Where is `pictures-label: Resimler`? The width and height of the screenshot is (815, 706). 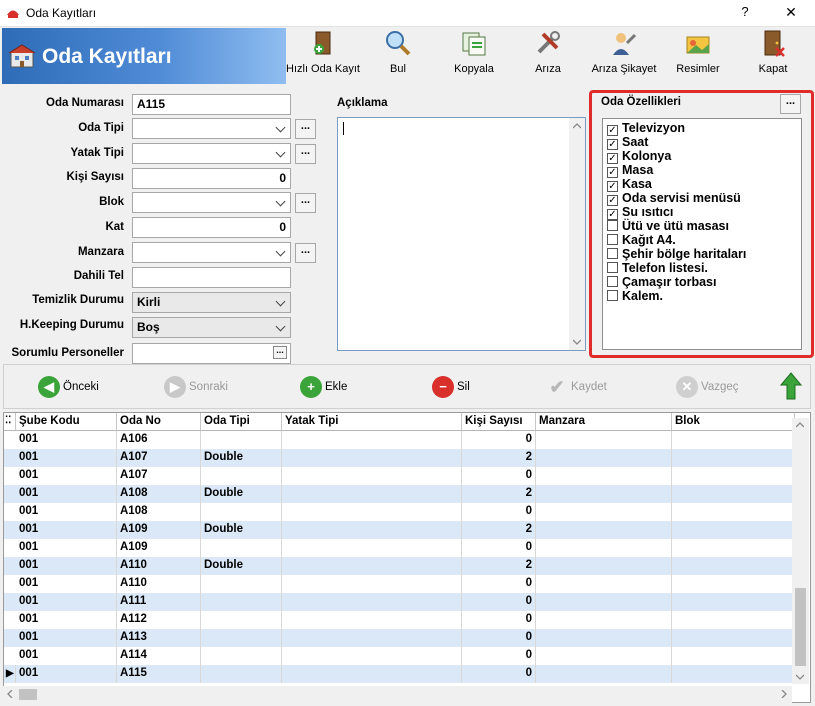 pictures-label: Resimler is located at coordinates (698, 69).